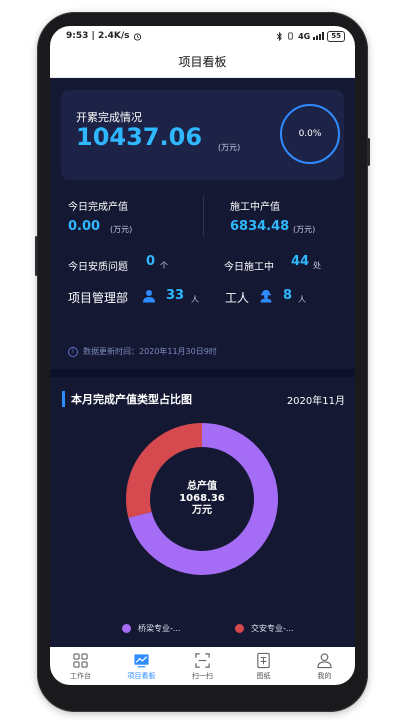 The image size is (405, 720). Describe the element at coordinates (263, 675) in the screenshot. I see `tab-drawings-label: 图纸` at that location.